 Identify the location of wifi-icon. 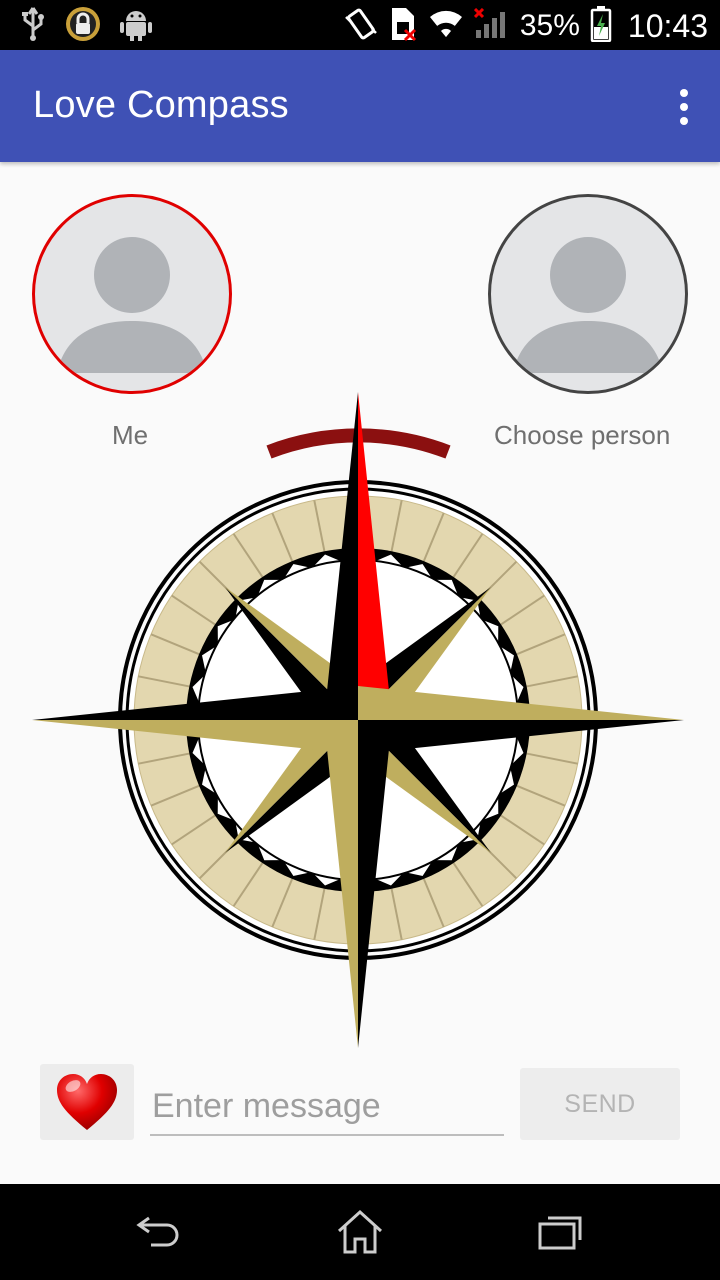
(446, 26).